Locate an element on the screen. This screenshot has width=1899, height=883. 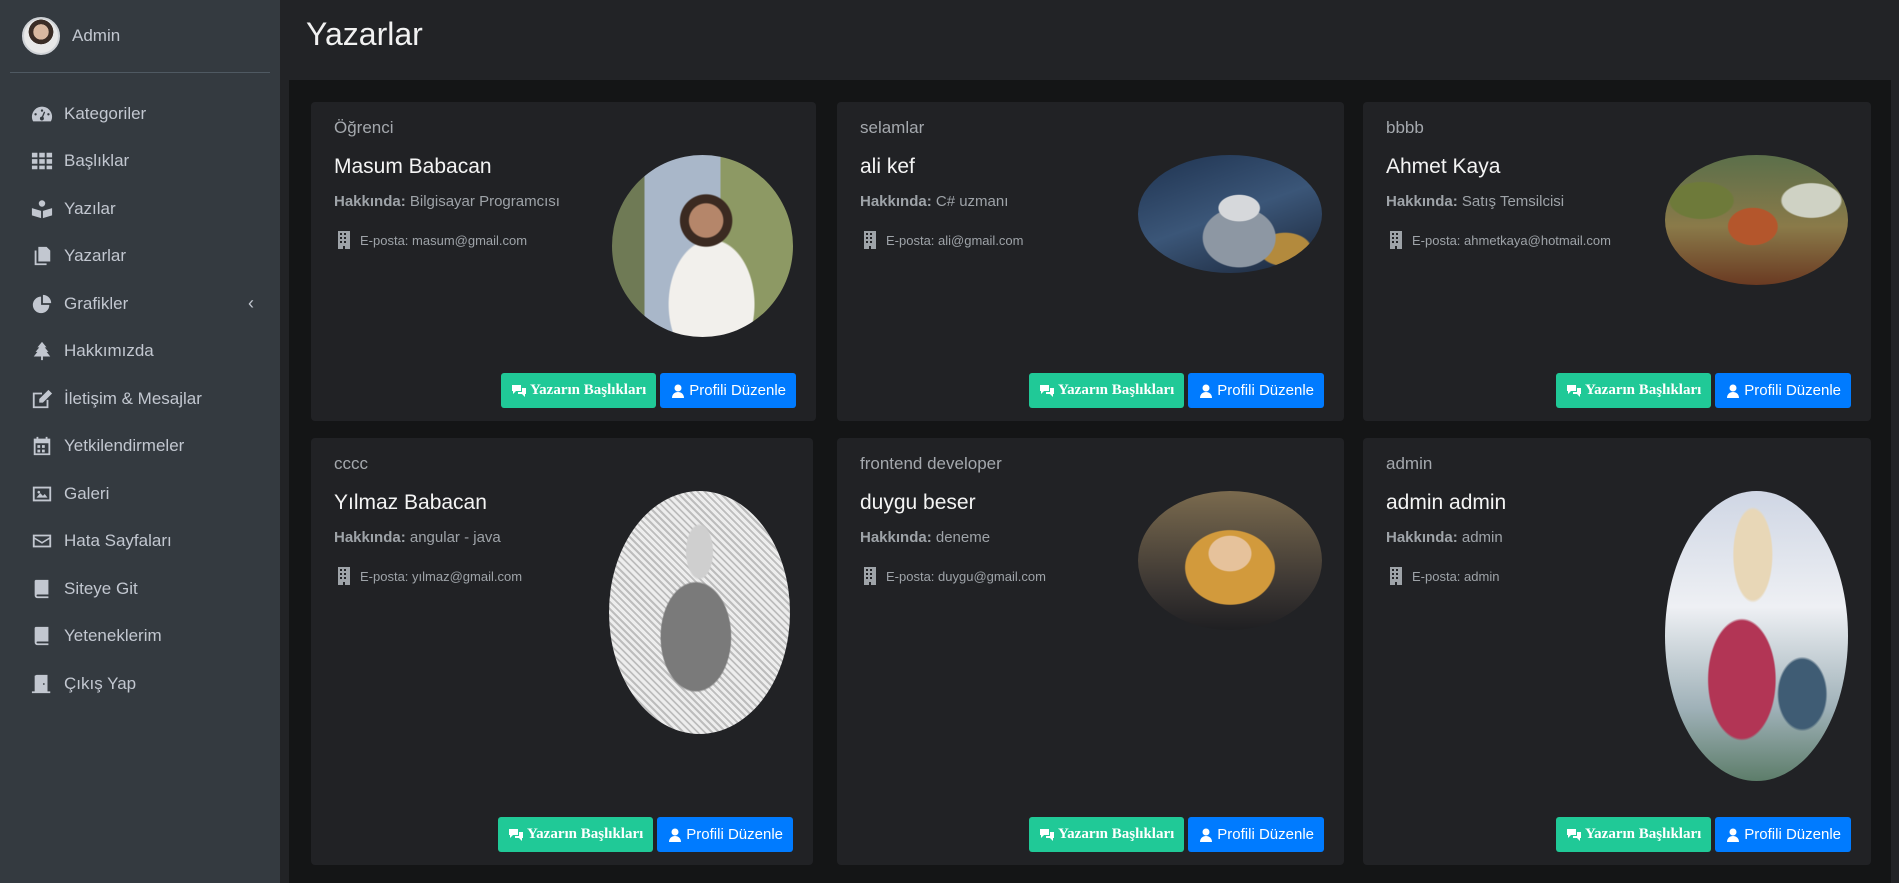
writer-name: duygu beser is located at coordinates (918, 502).